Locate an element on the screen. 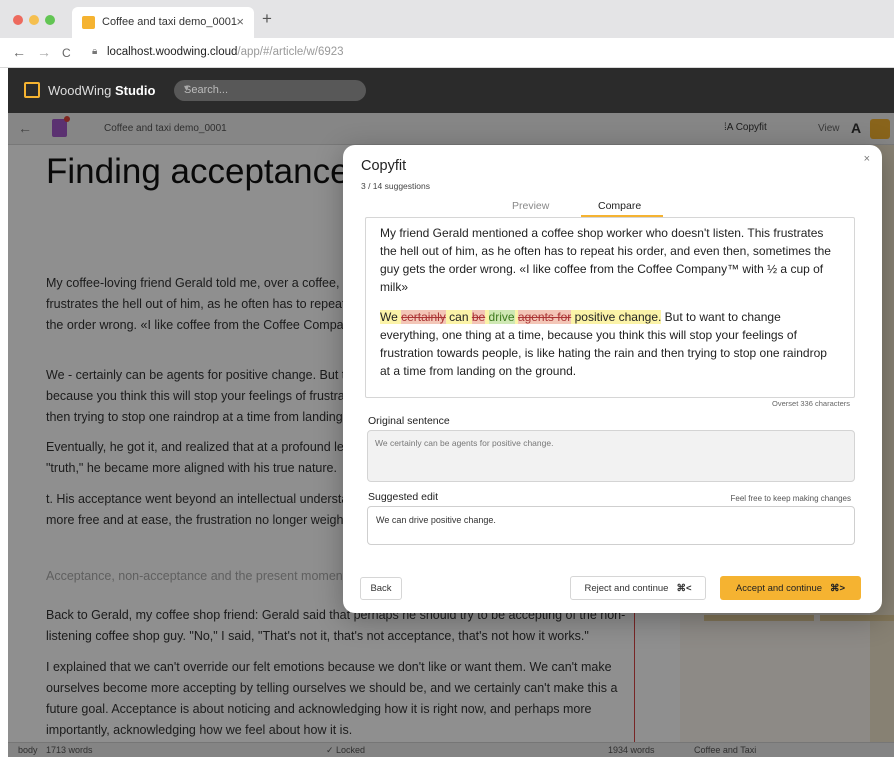 This screenshot has width=894, height=757. close-icon: × is located at coordinates (867, 159).